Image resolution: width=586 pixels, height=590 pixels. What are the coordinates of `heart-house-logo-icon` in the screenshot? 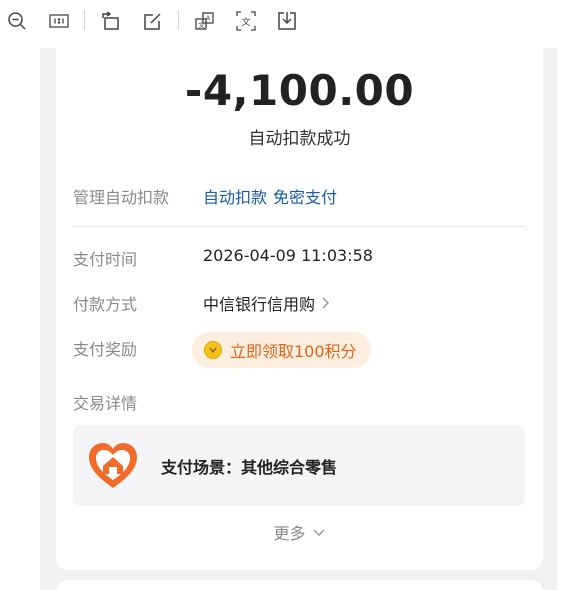 It's located at (113, 465).